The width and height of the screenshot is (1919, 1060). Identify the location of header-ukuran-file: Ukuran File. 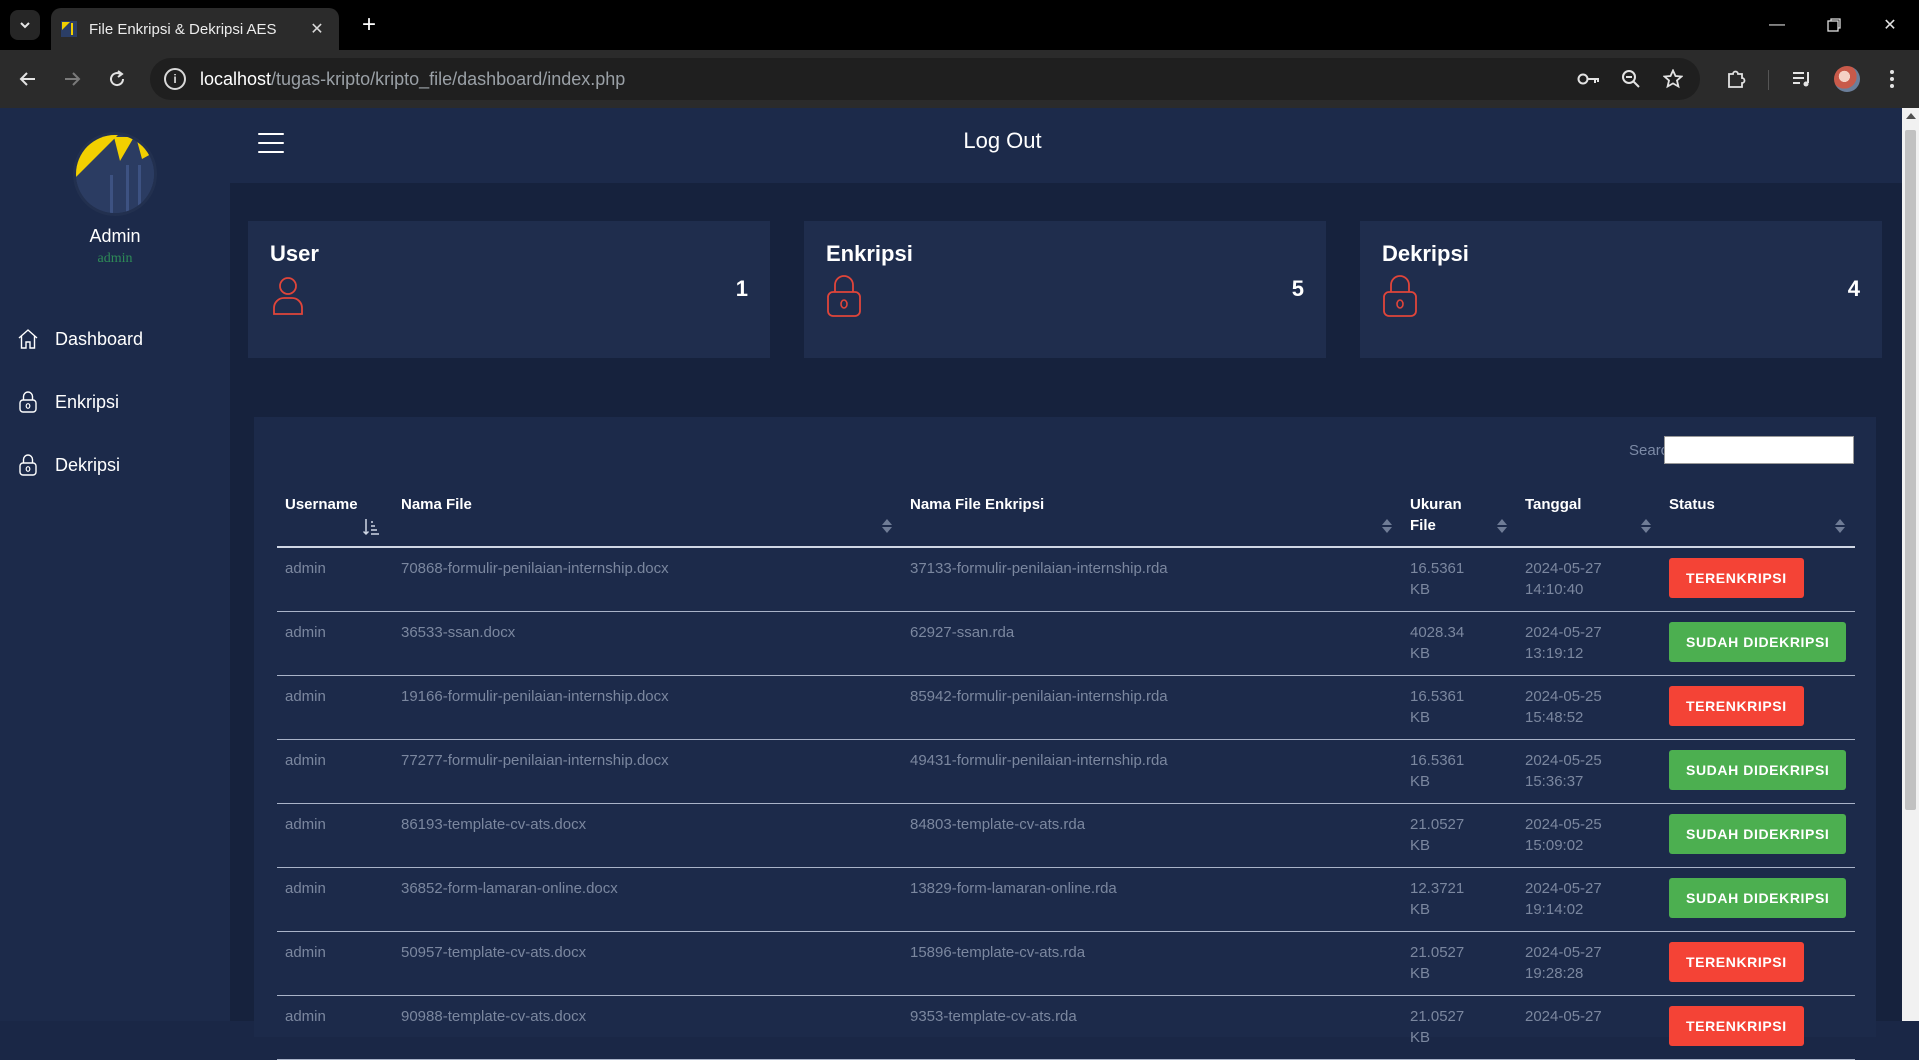
(1459, 516).